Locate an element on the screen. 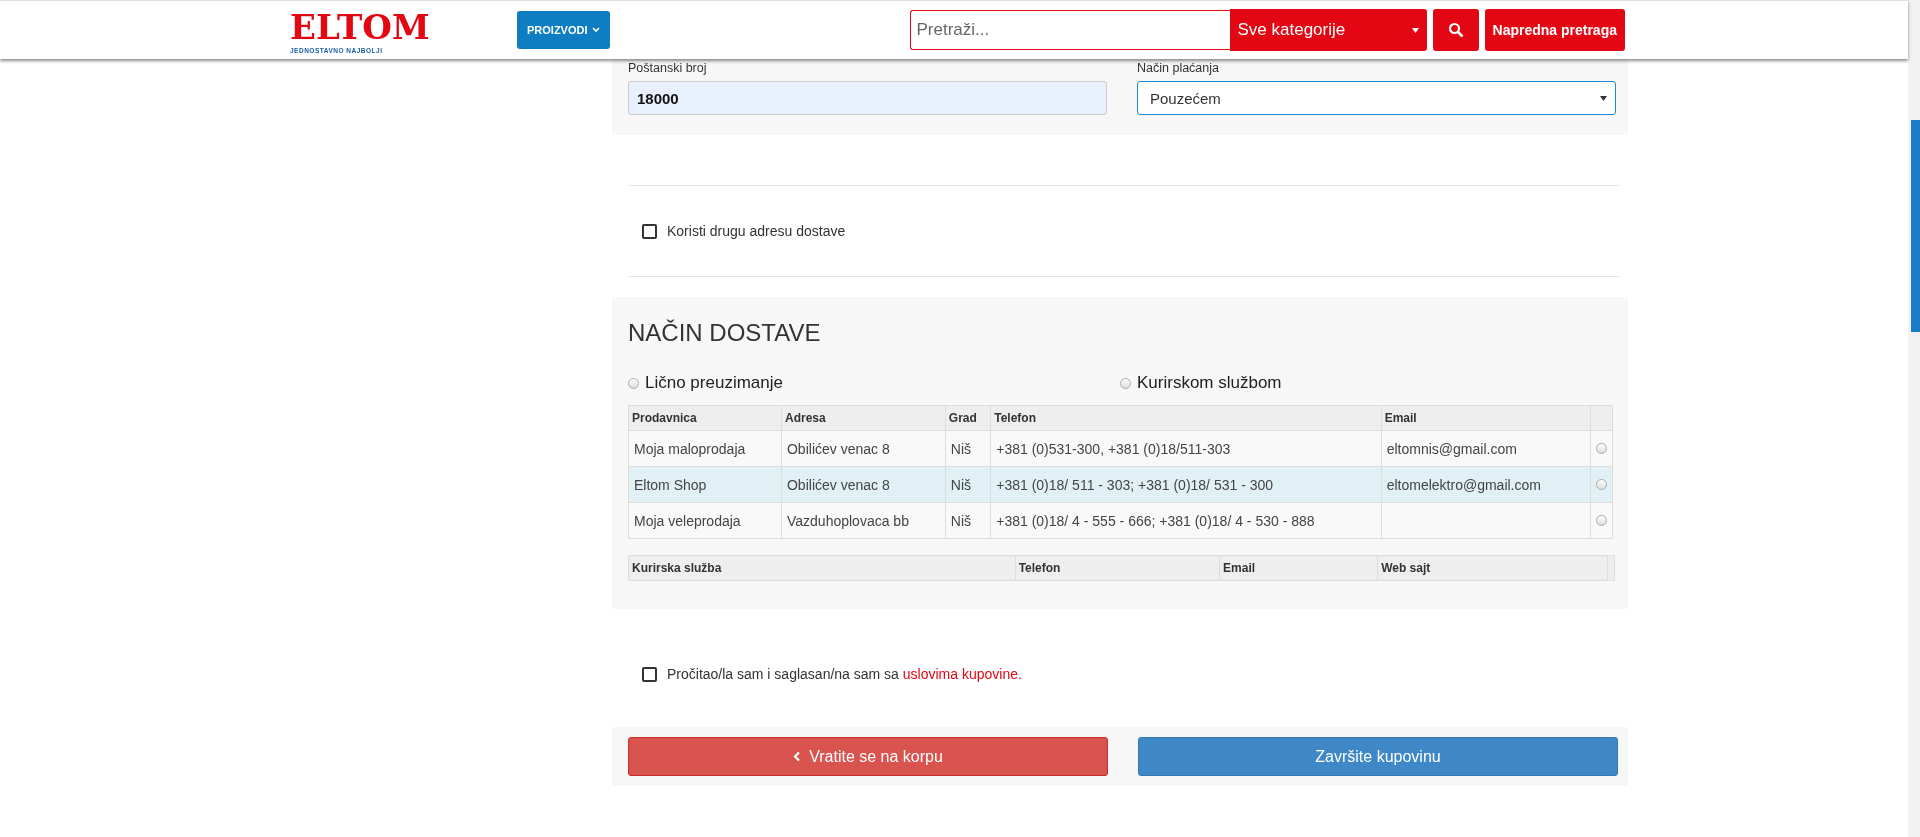  column-header: Web sajt is located at coordinates (1492, 568).